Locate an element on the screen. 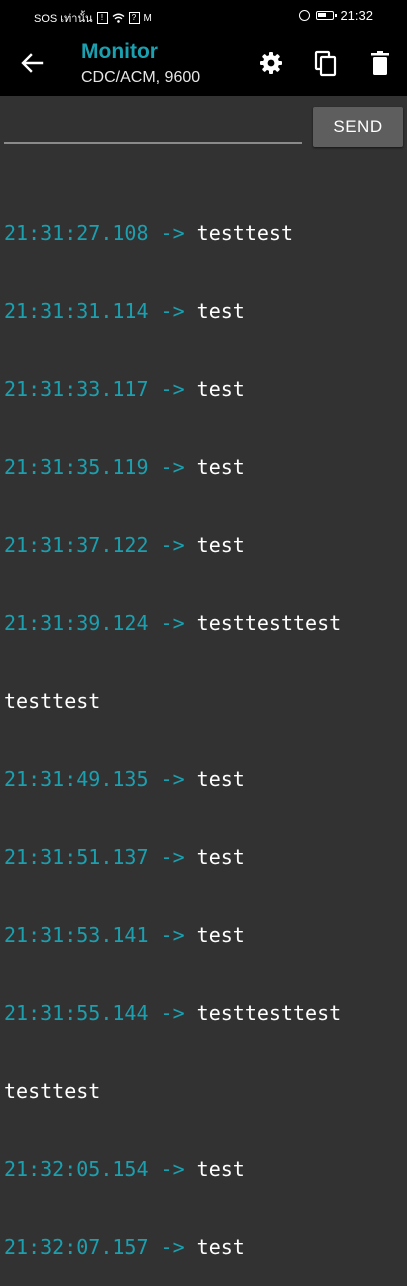 The height and width of the screenshot is (1286, 407). log-line: 21:31:55.144 -> testtesttest is located at coordinates (204, 1013).